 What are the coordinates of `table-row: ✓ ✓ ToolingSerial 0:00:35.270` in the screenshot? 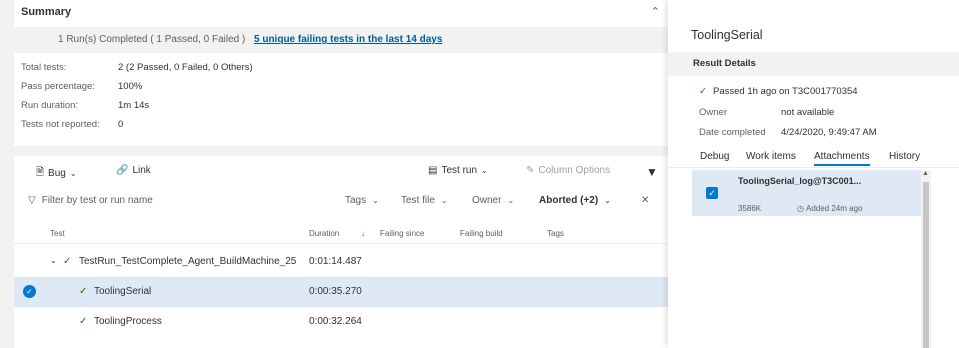 It's located at (341, 292).